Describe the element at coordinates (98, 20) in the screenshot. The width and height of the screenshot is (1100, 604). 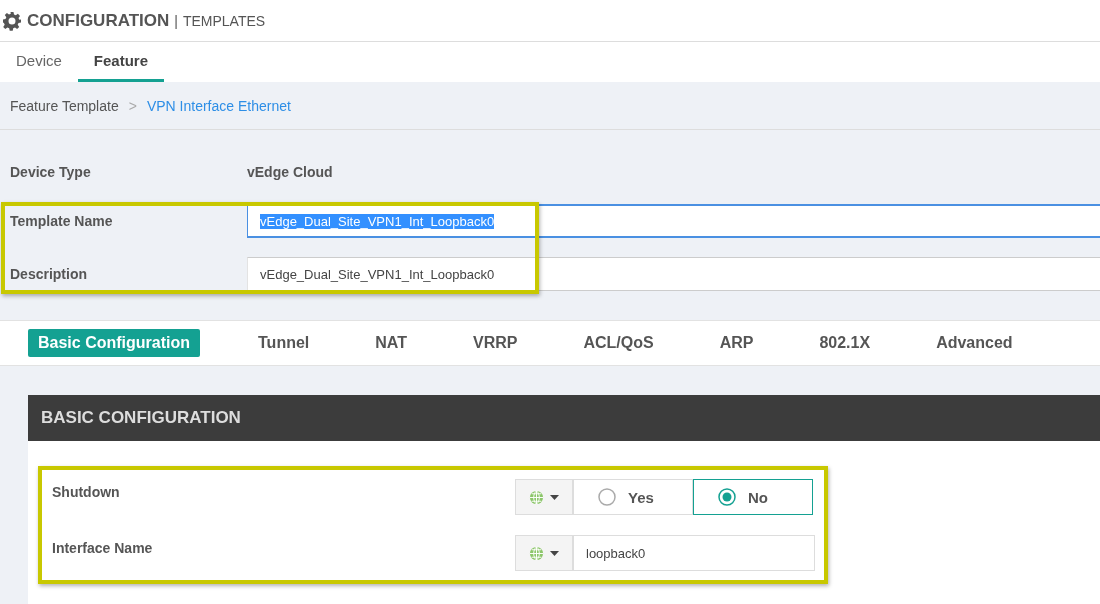
I see `page-title: CONFIGURATION` at that location.